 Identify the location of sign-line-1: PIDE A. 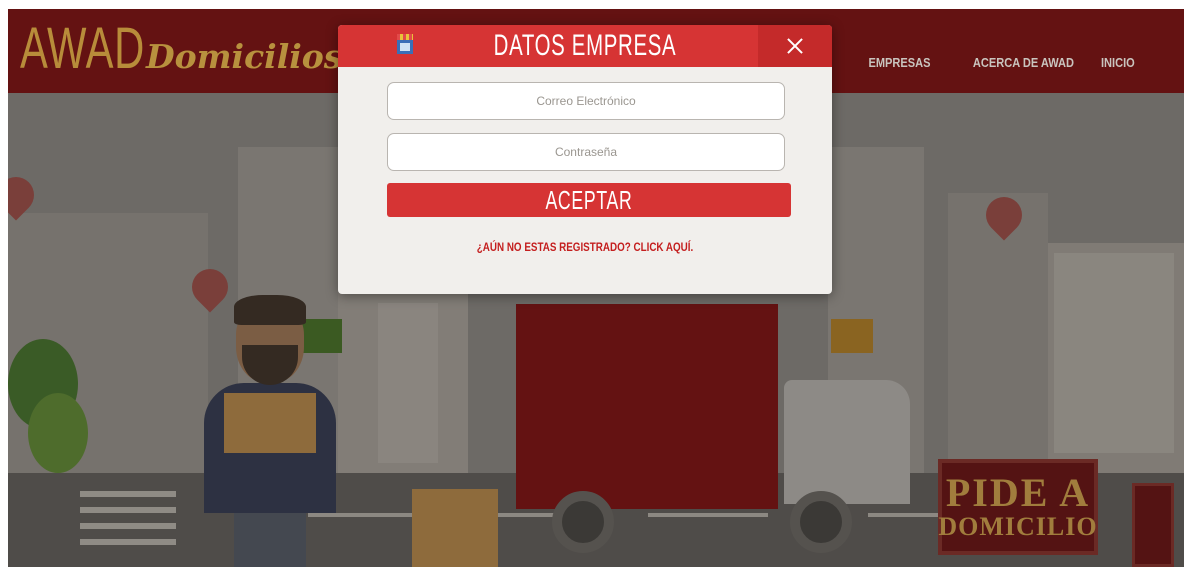
(1018, 492).